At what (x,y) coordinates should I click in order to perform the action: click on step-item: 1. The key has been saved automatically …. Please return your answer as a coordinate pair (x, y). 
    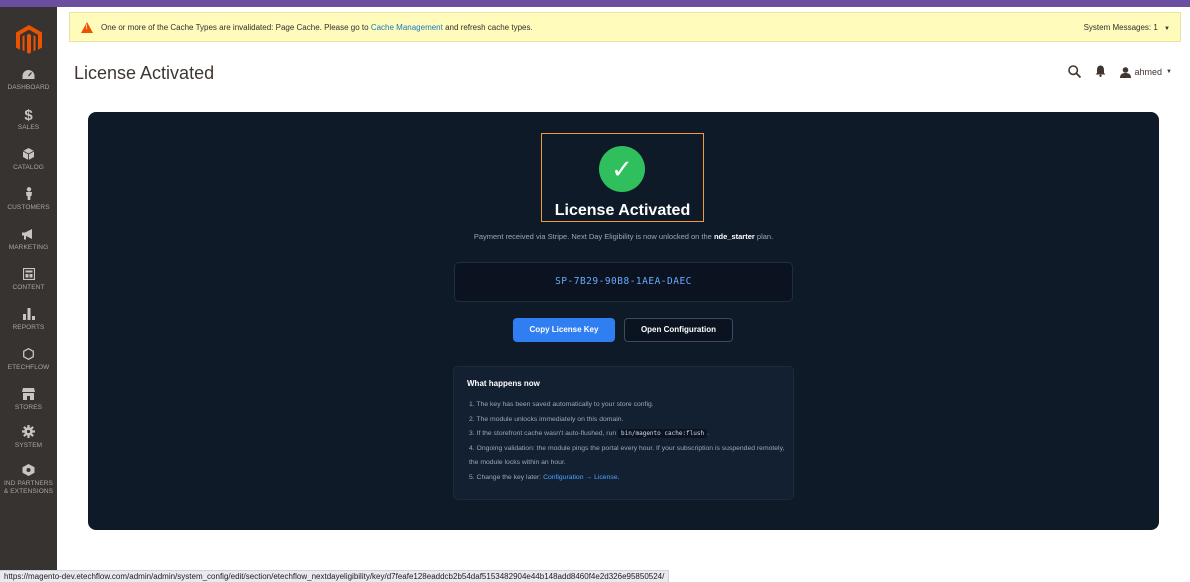
    Looking at the image, I should click on (561, 404).